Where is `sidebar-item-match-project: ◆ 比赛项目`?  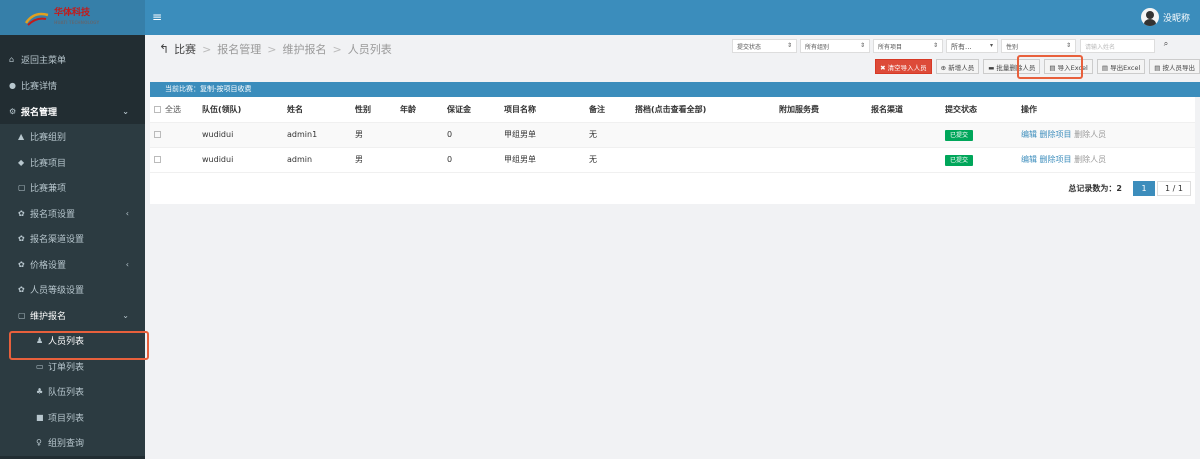
sidebar-item-match-project: ◆ 比赛项目 is located at coordinates (72, 162).